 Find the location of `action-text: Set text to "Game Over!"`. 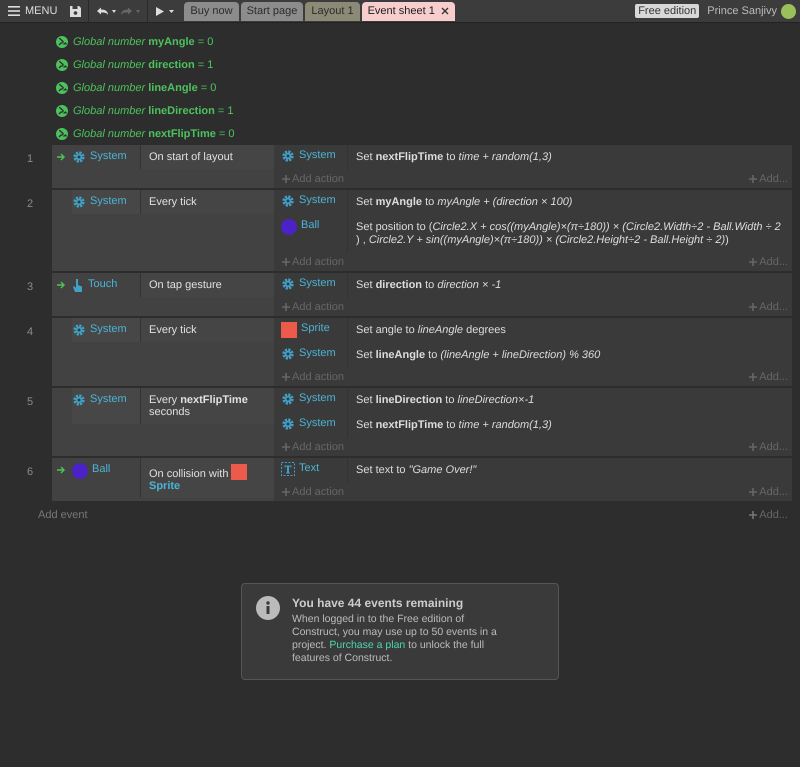

action-text: Set text to "Game Over!" is located at coordinates (416, 470).